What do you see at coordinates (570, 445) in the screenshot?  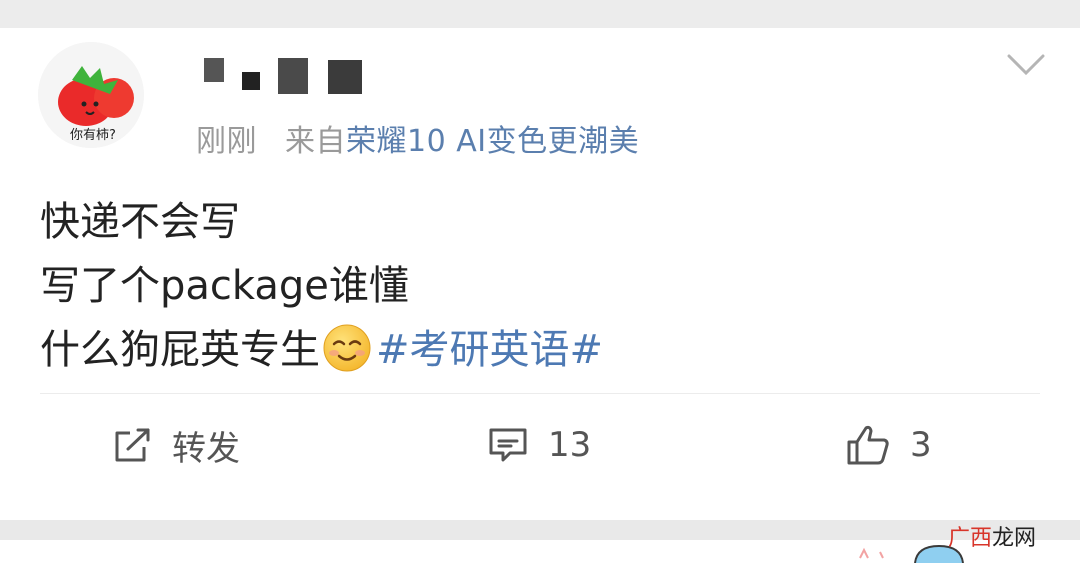 I see `comment-count: 13` at bounding box center [570, 445].